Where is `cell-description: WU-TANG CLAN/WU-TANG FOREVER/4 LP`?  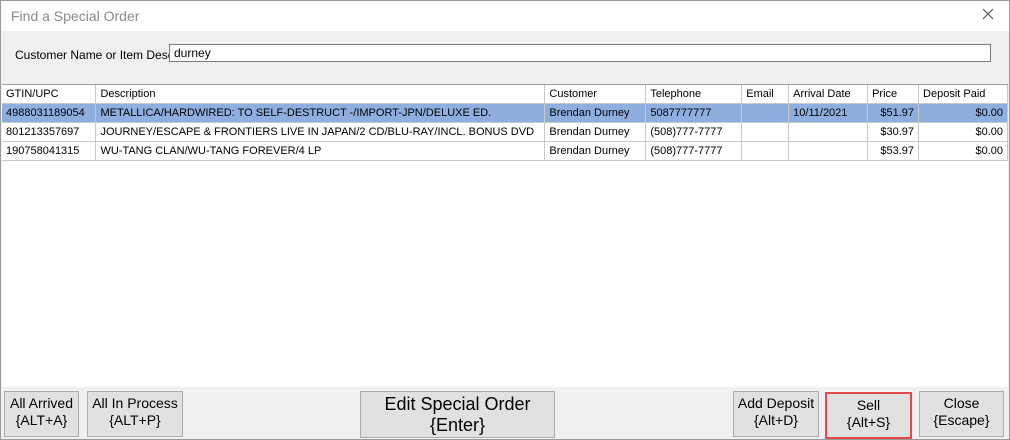 cell-description: WU-TANG CLAN/WU-TANG FOREVER/4 LP is located at coordinates (320, 151).